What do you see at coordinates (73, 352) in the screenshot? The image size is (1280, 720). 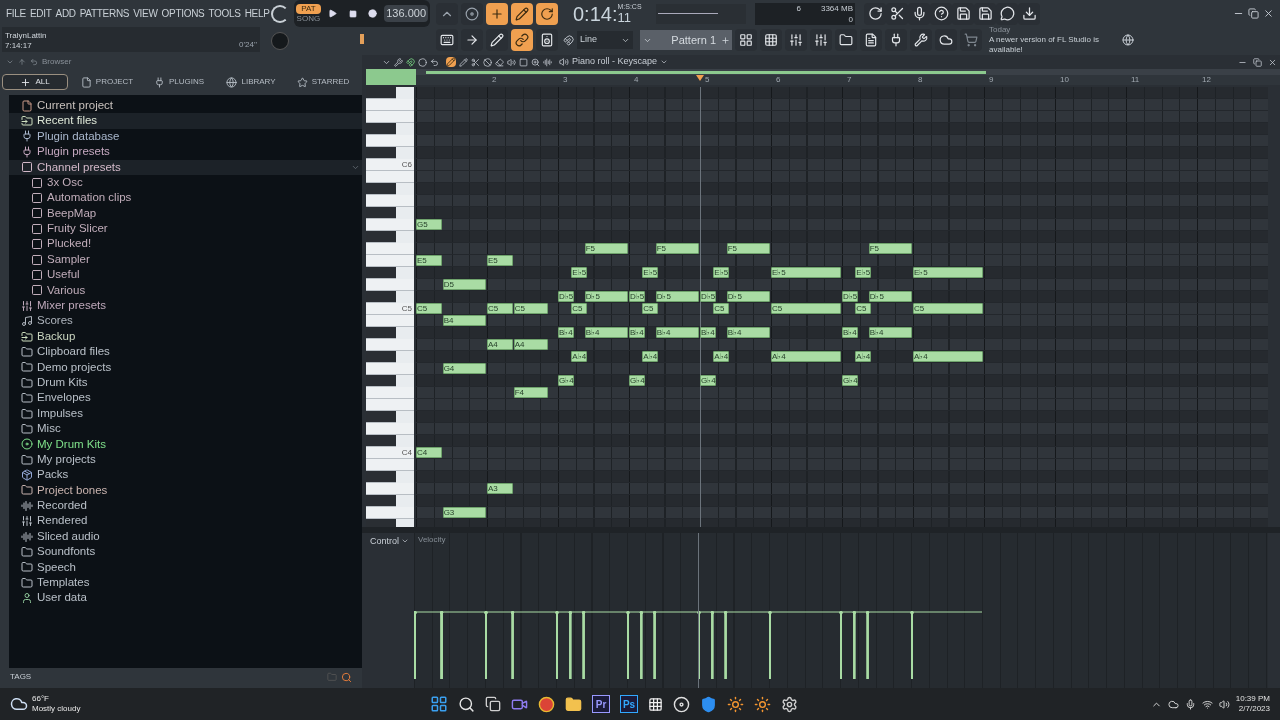 I see `browser-item: Clipboard files` at bounding box center [73, 352].